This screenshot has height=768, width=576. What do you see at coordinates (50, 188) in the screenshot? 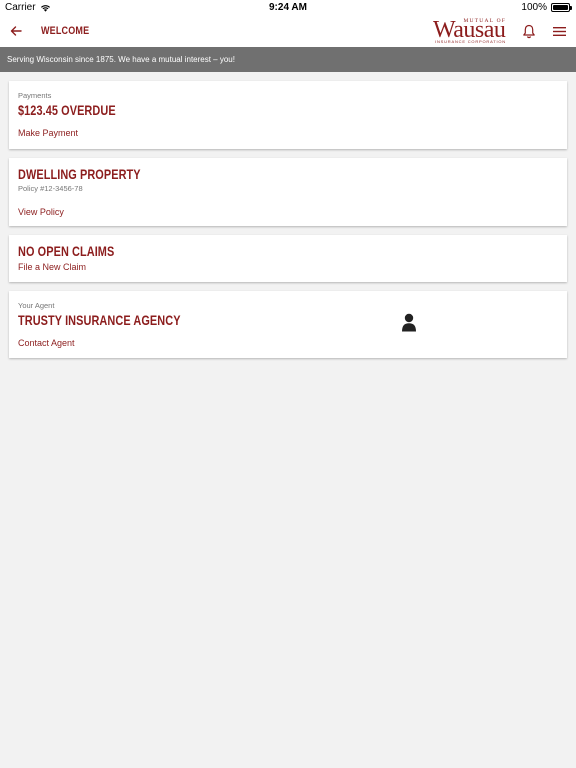
I see `policy-number: Policy #12-3456-78` at bounding box center [50, 188].